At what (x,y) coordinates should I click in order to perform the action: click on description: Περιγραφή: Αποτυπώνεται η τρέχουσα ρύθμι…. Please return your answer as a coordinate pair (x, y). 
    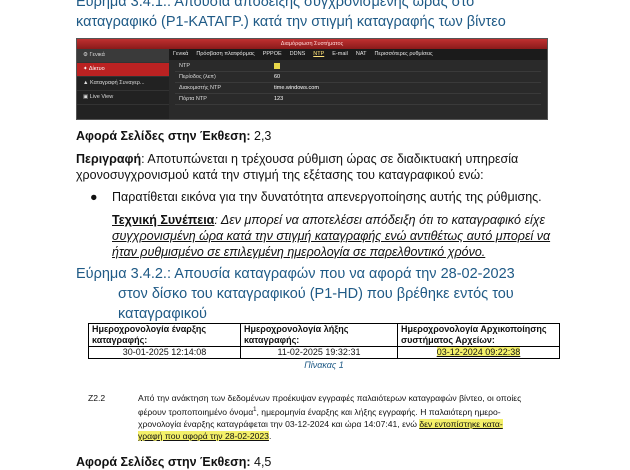
    Looking at the image, I should click on (297, 167).